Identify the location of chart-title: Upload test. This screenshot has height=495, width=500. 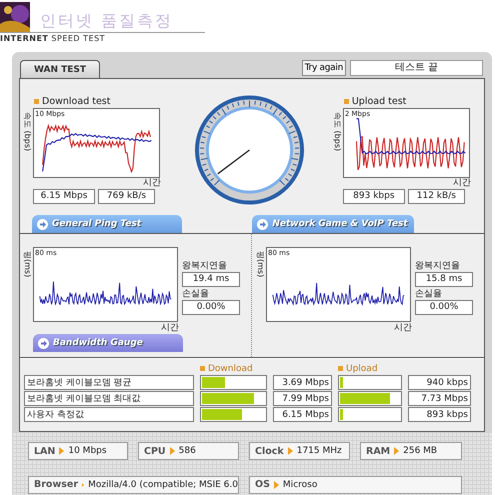
(407, 101).